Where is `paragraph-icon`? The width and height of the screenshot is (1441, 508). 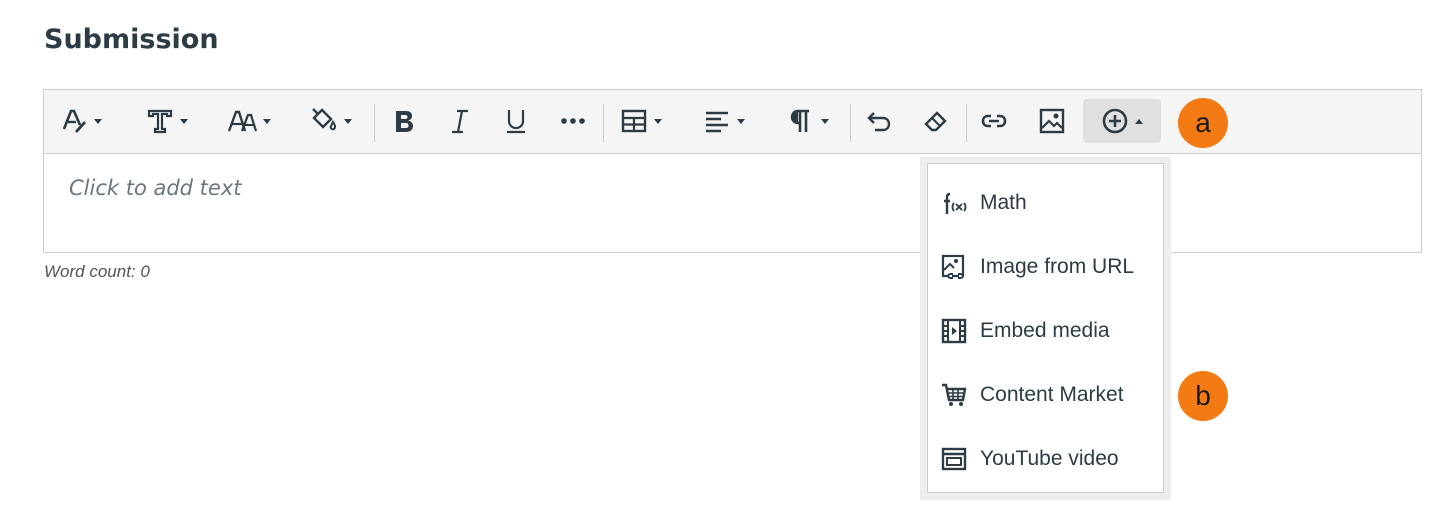 paragraph-icon is located at coordinates (801, 121).